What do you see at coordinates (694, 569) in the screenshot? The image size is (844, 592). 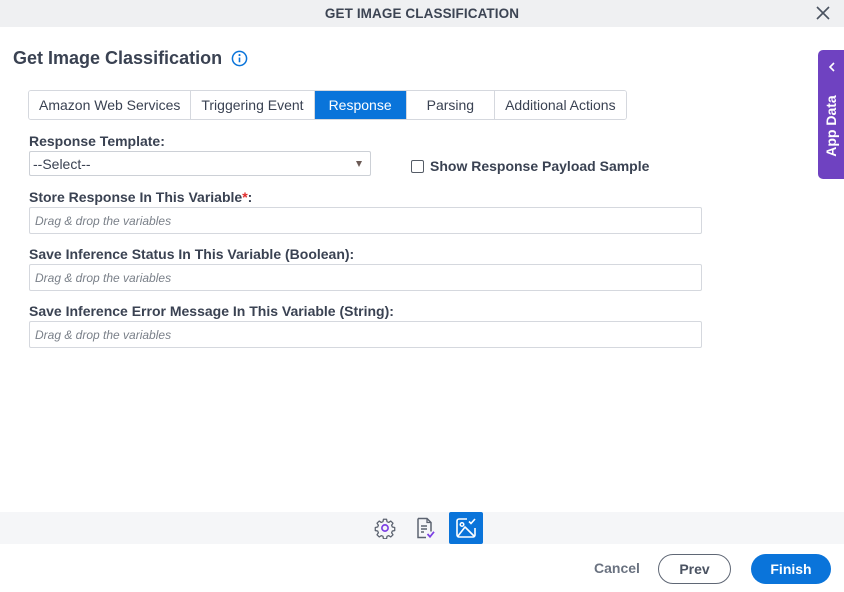 I see `prev-button: Prev` at bounding box center [694, 569].